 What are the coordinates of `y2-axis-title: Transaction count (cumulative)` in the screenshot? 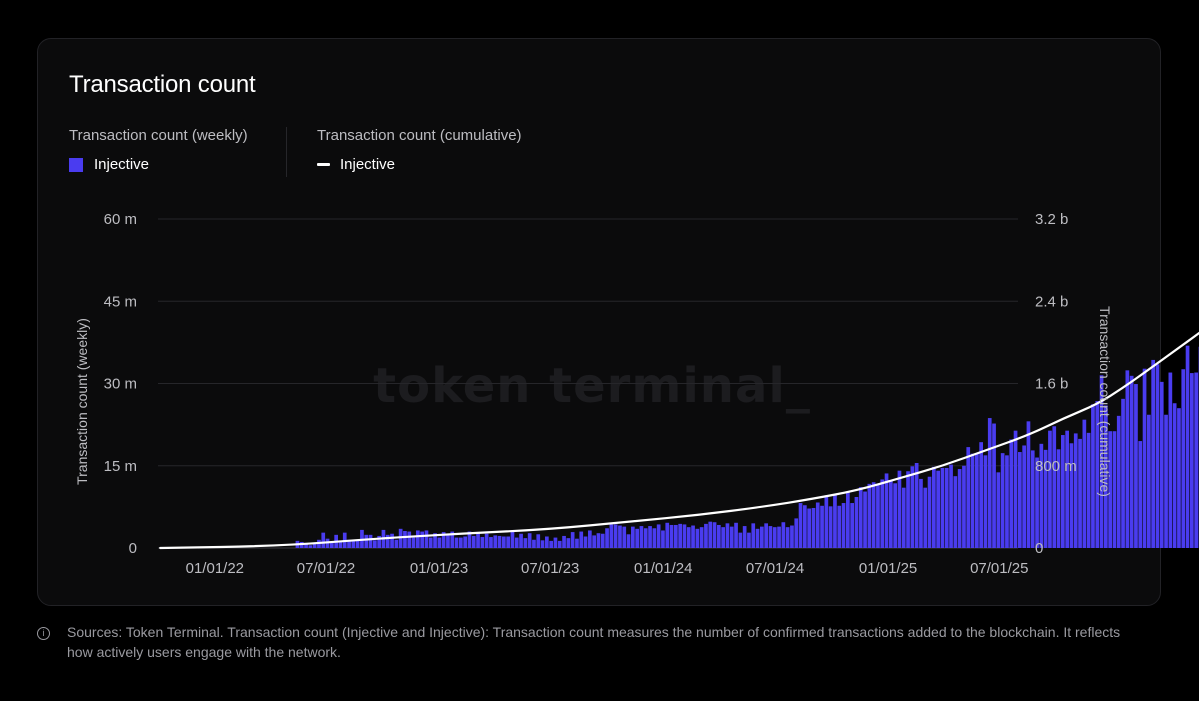 It's located at (1105, 401).